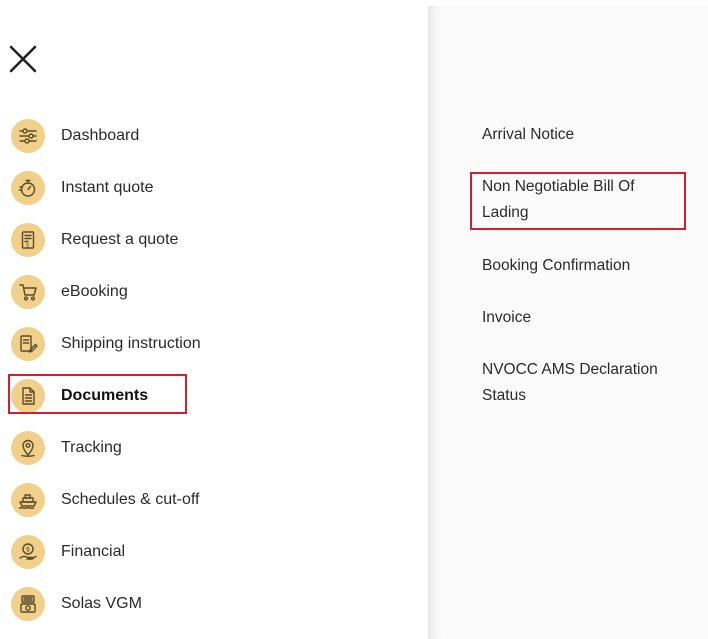 The height and width of the screenshot is (639, 708). What do you see at coordinates (214, 604) in the screenshot?
I see `menu-item-solas-vgm: Solas VGM` at bounding box center [214, 604].